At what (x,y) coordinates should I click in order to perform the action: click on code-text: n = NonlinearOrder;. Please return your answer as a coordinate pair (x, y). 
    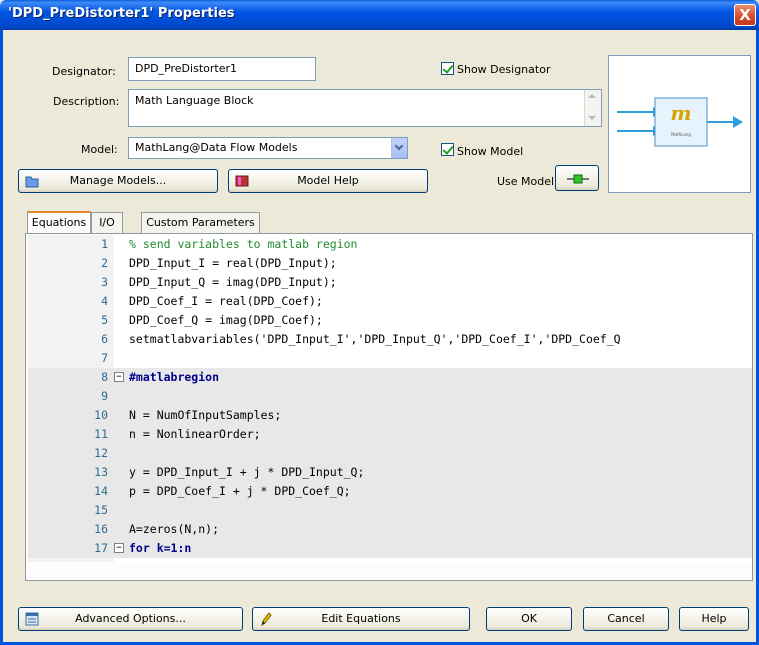
    Looking at the image, I should click on (195, 434).